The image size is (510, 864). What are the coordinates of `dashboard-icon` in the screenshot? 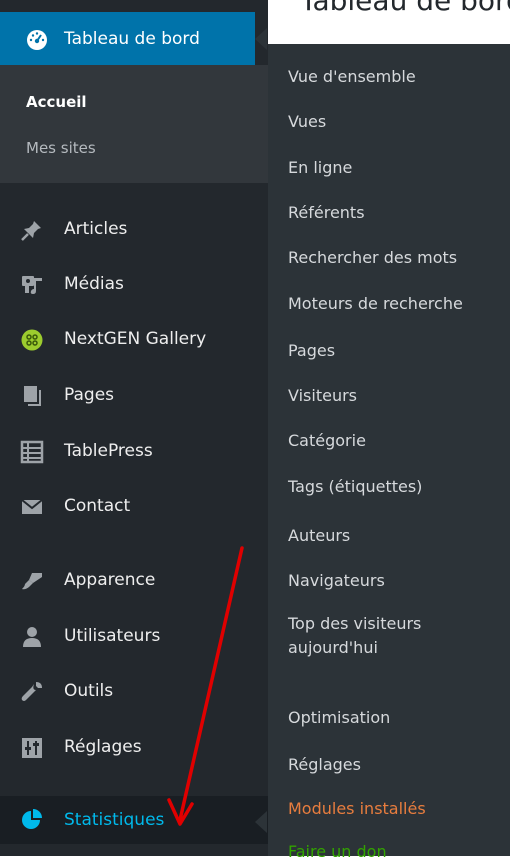 It's located at (37, 42).